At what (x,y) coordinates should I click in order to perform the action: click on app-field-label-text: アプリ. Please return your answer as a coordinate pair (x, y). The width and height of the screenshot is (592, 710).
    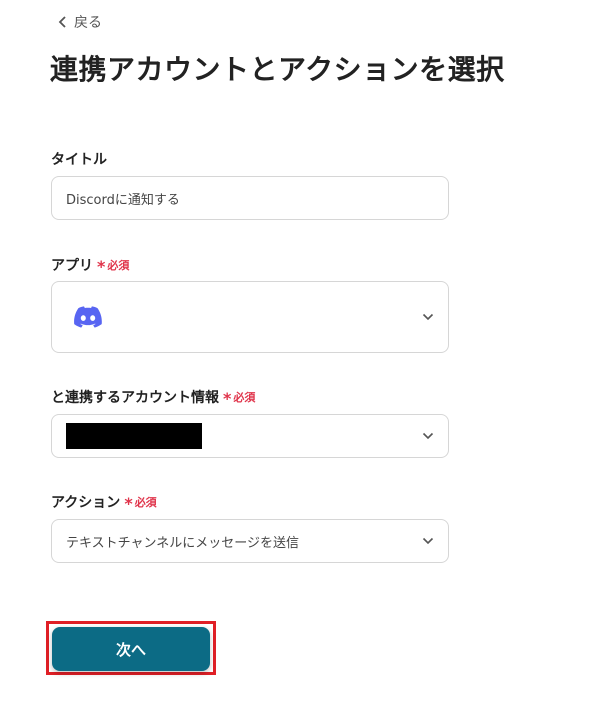
    Looking at the image, I should click on (72, 266).